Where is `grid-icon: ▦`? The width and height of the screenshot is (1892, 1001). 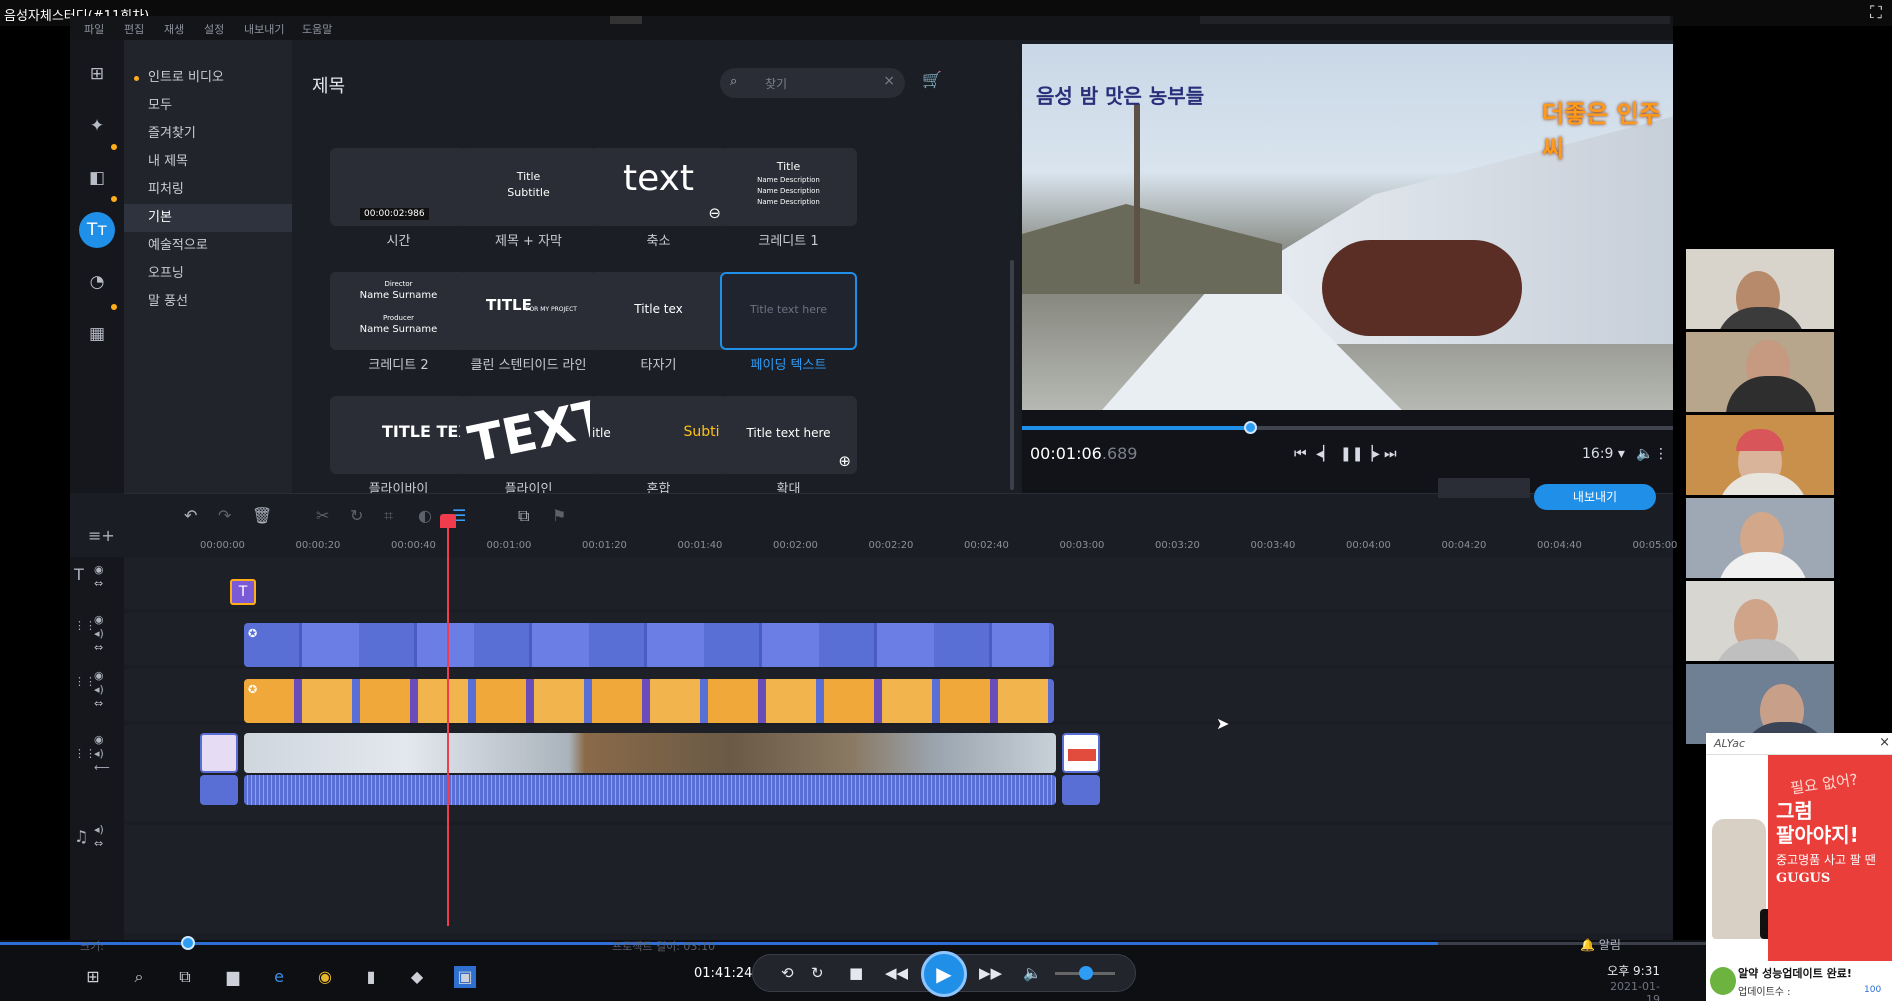
grid-icon: ▦ is located at coordinates (97, 334).